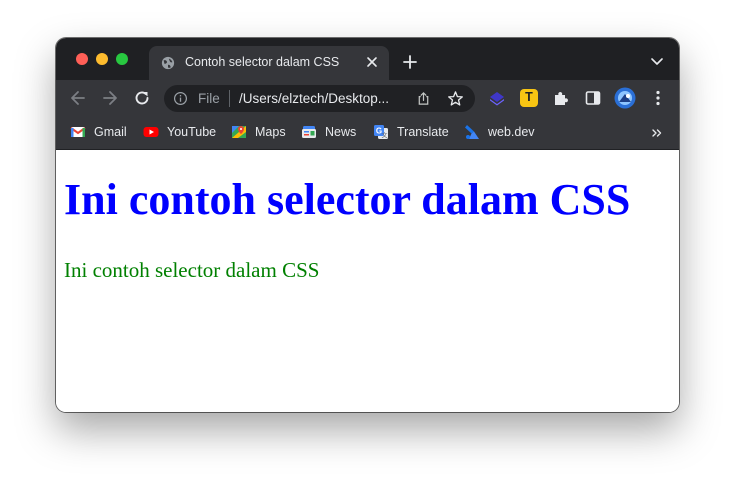 This screenshot has height=487, width=735. Describe the element at coordinates (229, 98) in the screenshot. I see `url-separator` at that location.